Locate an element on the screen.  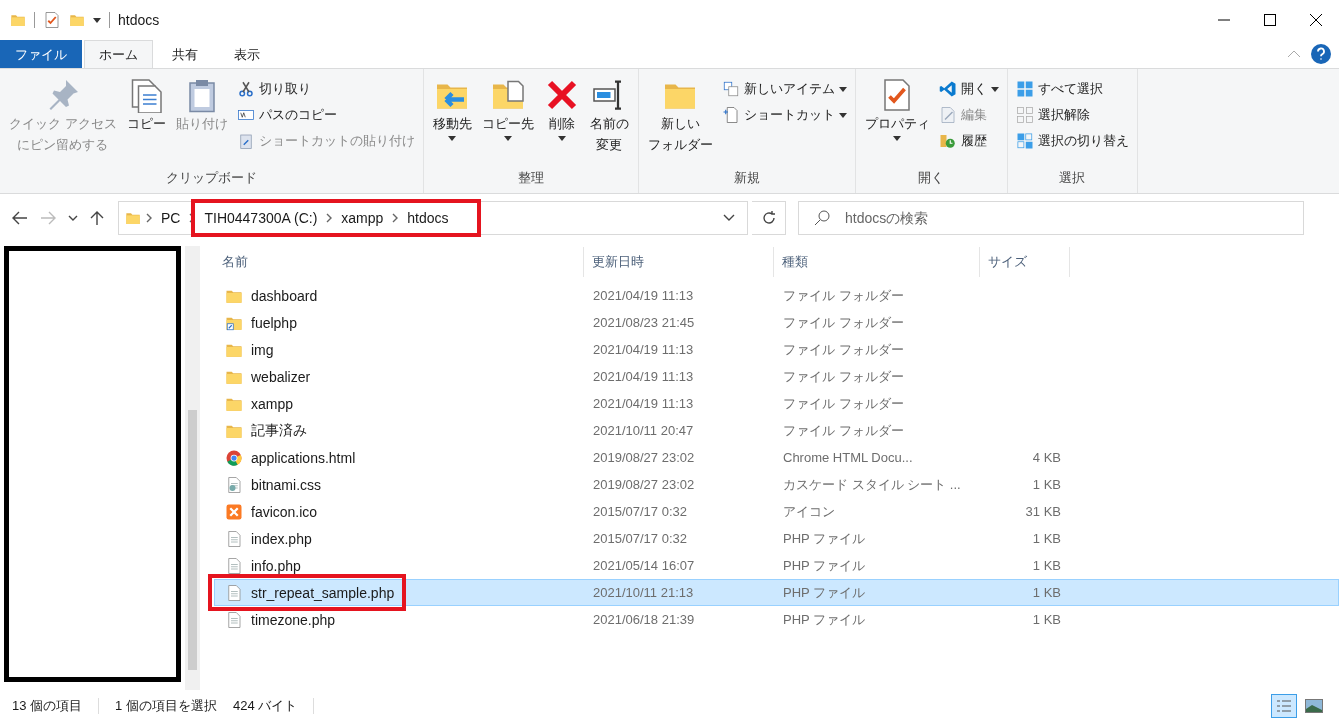
search-field: htdocsの検索 is located at coordinates (1051, 218).